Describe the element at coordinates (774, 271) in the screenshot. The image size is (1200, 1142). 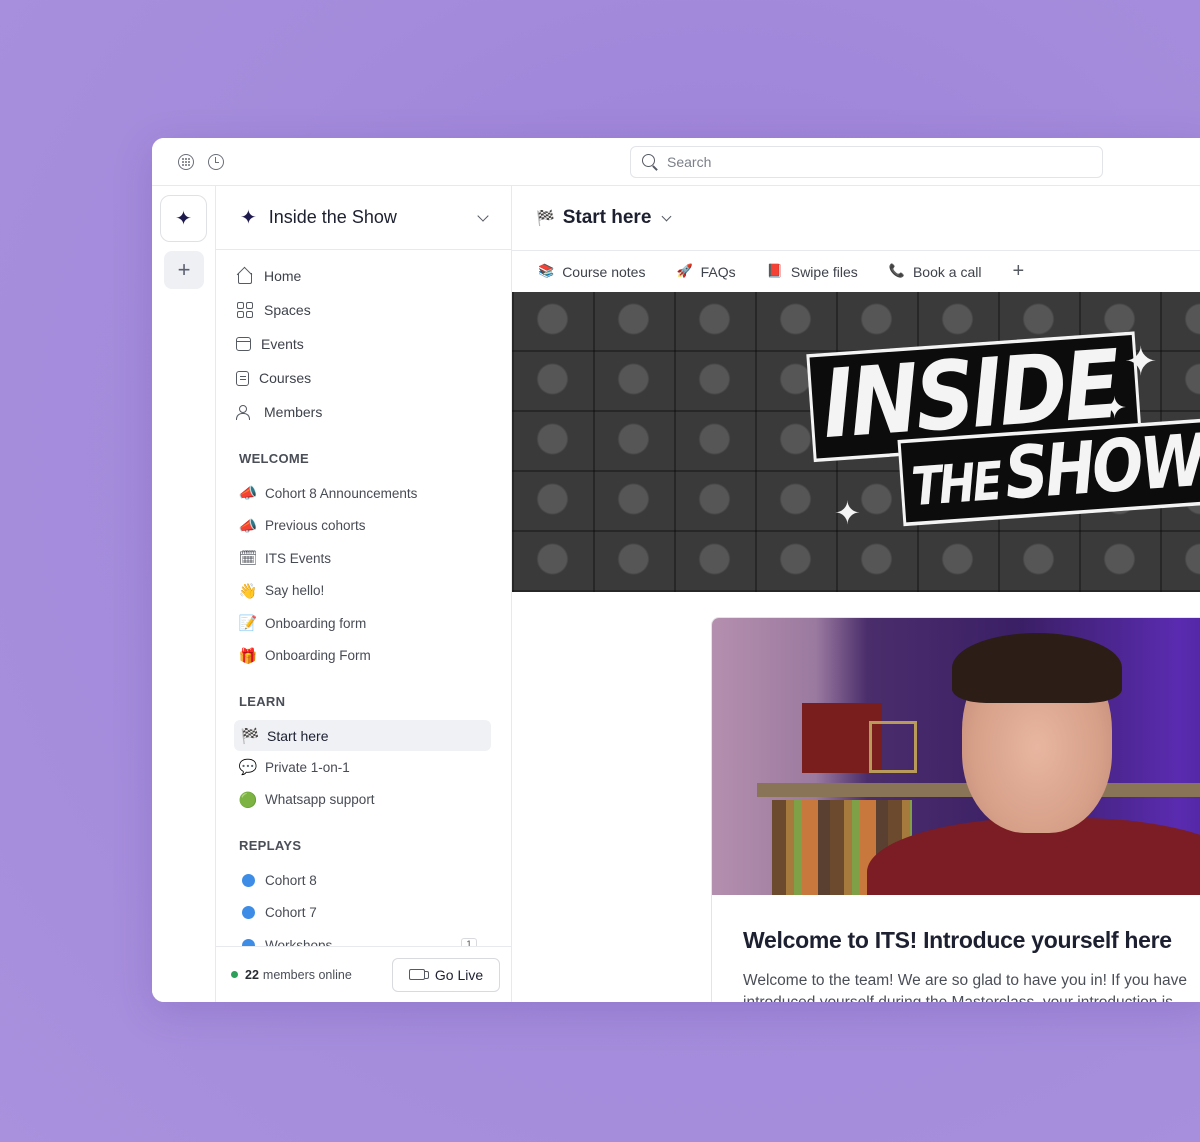
I see `red-book-icon: 📕` at that location.